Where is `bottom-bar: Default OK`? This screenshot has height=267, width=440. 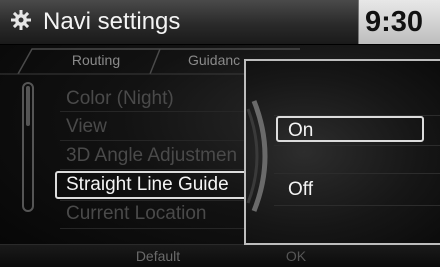
bottom-bar: Default OK is located at coordinates (220, 255).